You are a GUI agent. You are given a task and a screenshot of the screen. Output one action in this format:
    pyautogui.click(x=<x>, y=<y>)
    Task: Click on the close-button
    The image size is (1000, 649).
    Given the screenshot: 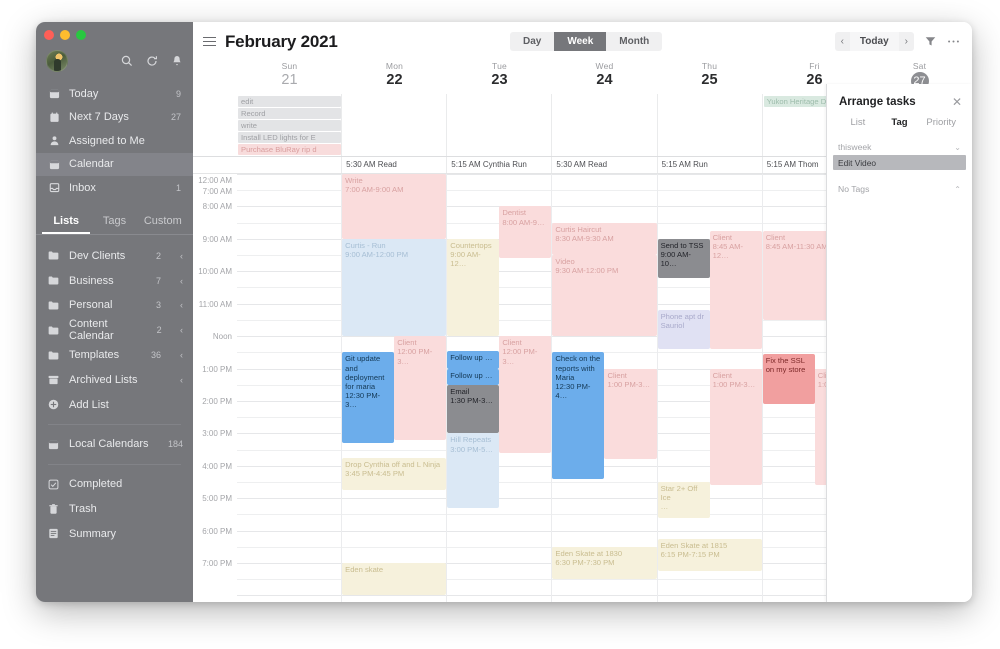 What is the action you would take?
    pyautogui.click(x=49, y=35)
    